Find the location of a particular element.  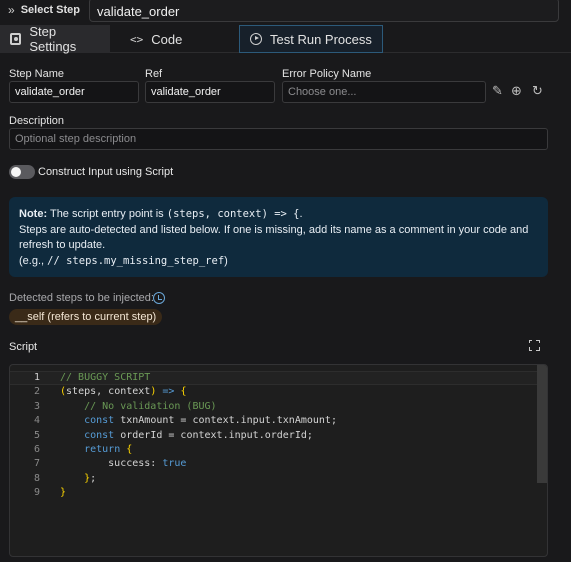

code-line: // No validation (BUG) is located at coordinates (138, 406).